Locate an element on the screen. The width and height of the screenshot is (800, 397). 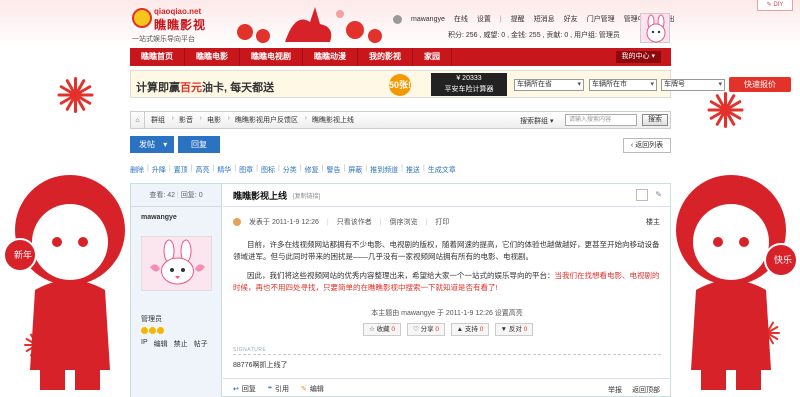
reverse-order-link: 倒序浏览 is located at coordinates (404, 222).